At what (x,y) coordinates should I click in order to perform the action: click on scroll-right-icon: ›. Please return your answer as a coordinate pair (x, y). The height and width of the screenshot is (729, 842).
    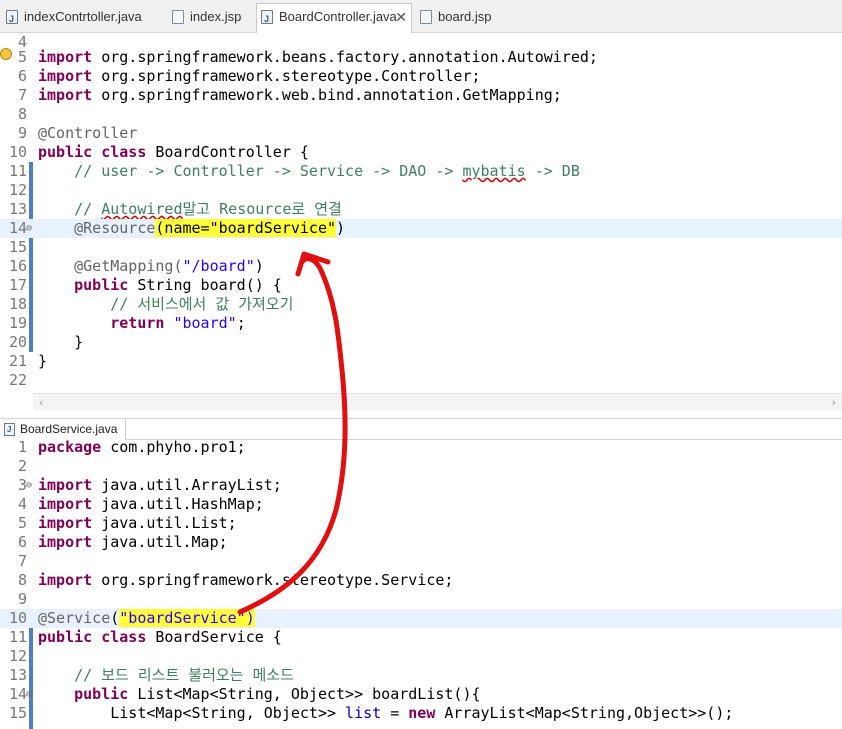
    Looking at the image, I should click on (833, 402).